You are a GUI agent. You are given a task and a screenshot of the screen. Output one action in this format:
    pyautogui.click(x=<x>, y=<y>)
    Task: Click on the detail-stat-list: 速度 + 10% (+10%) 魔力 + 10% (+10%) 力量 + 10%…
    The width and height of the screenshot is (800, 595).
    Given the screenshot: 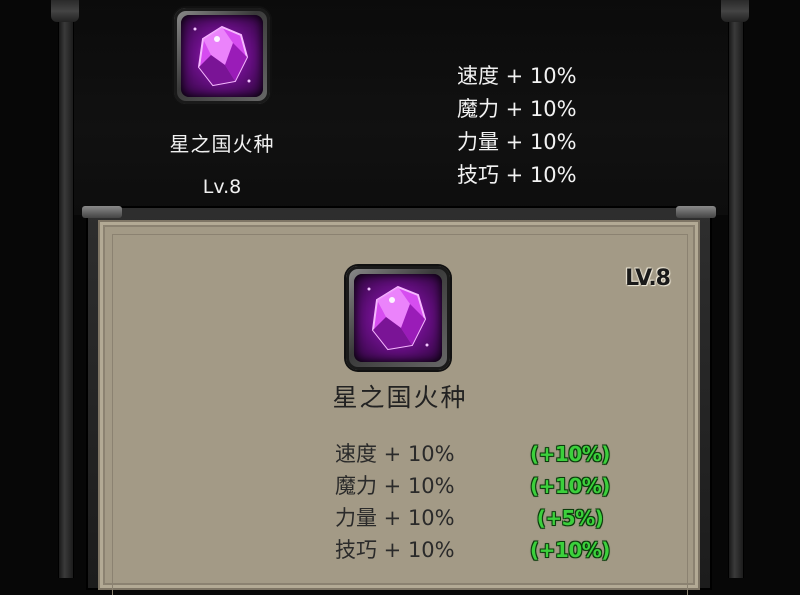 What is the action you would take?
    pyautogui.click(x=500, y=502)
    